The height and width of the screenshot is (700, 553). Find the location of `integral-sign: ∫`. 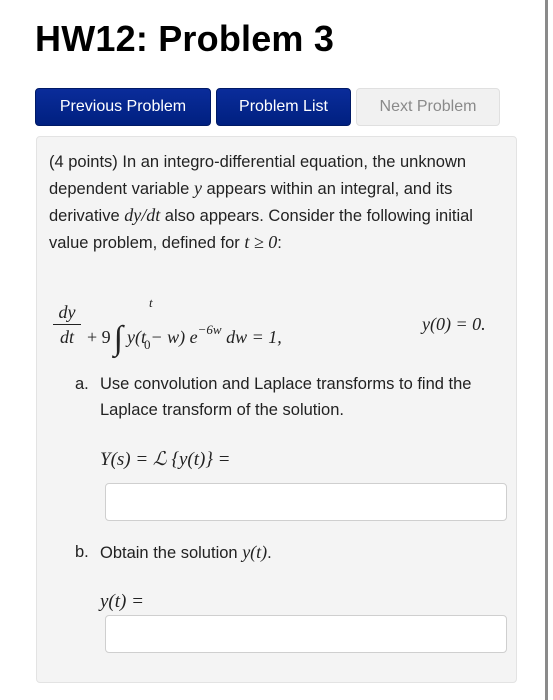

integral-sign: ∫ is located at coordinates (118, 338).